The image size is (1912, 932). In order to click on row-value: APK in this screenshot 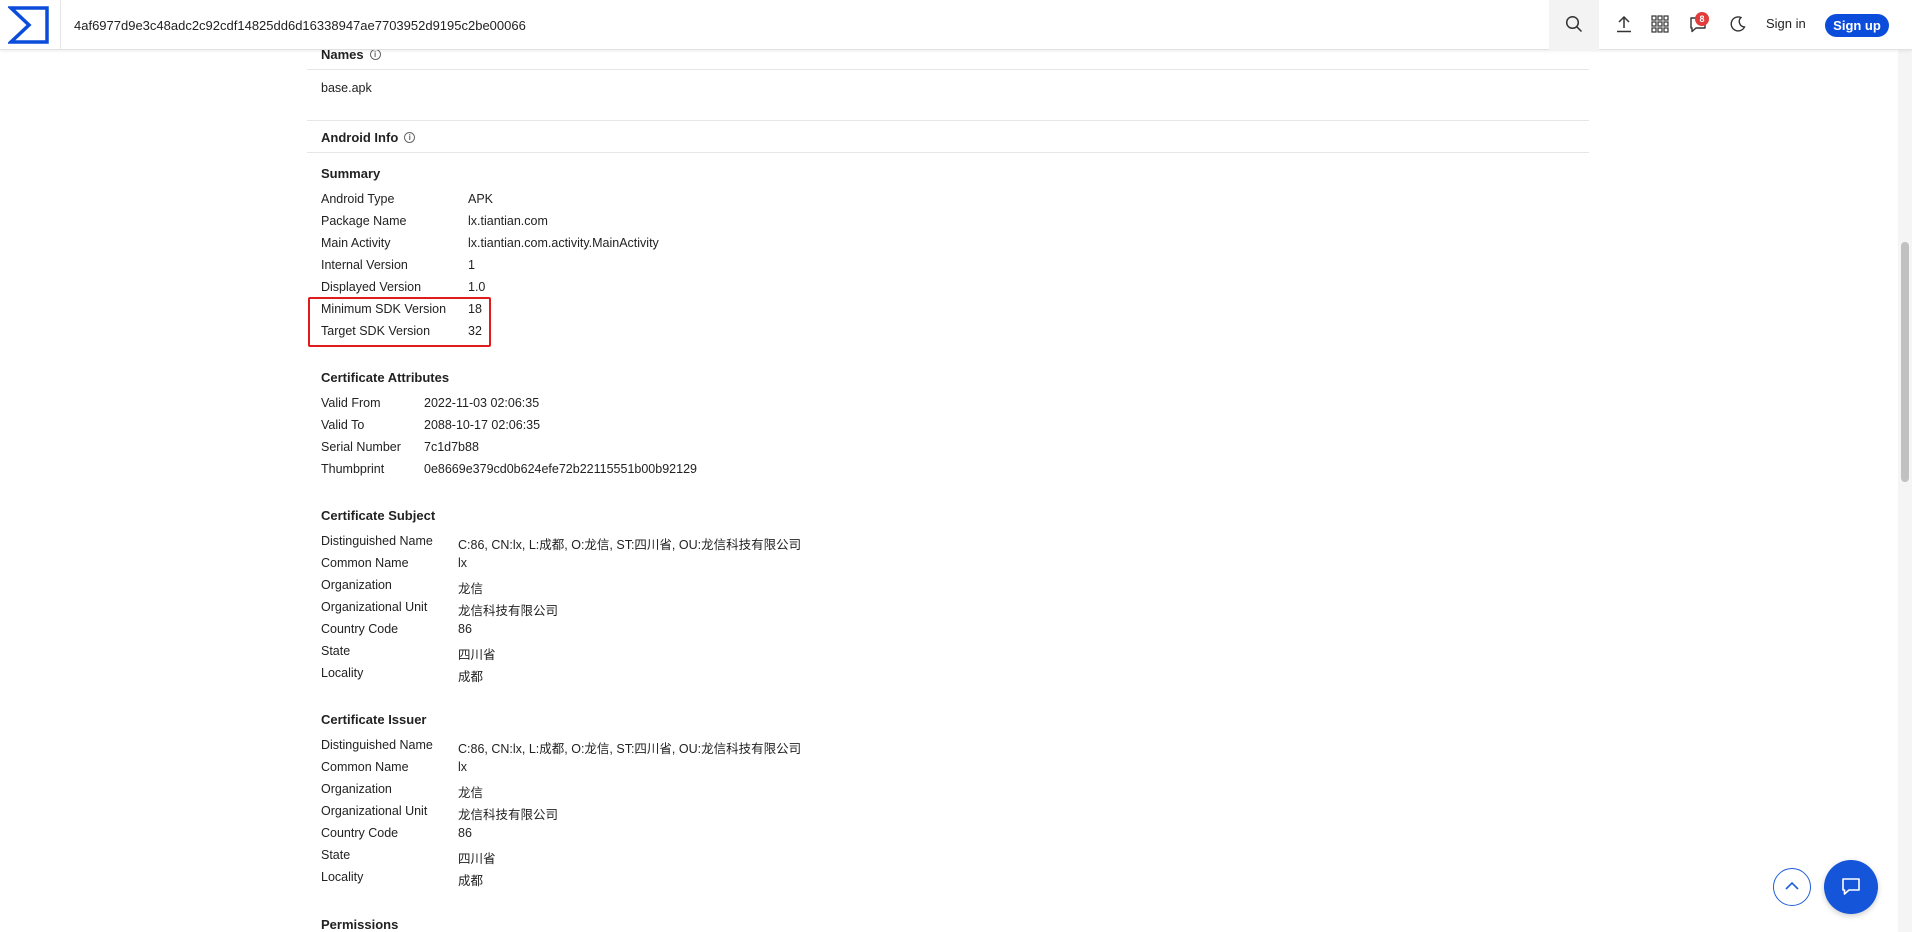, I will do `click(481, 199)`.